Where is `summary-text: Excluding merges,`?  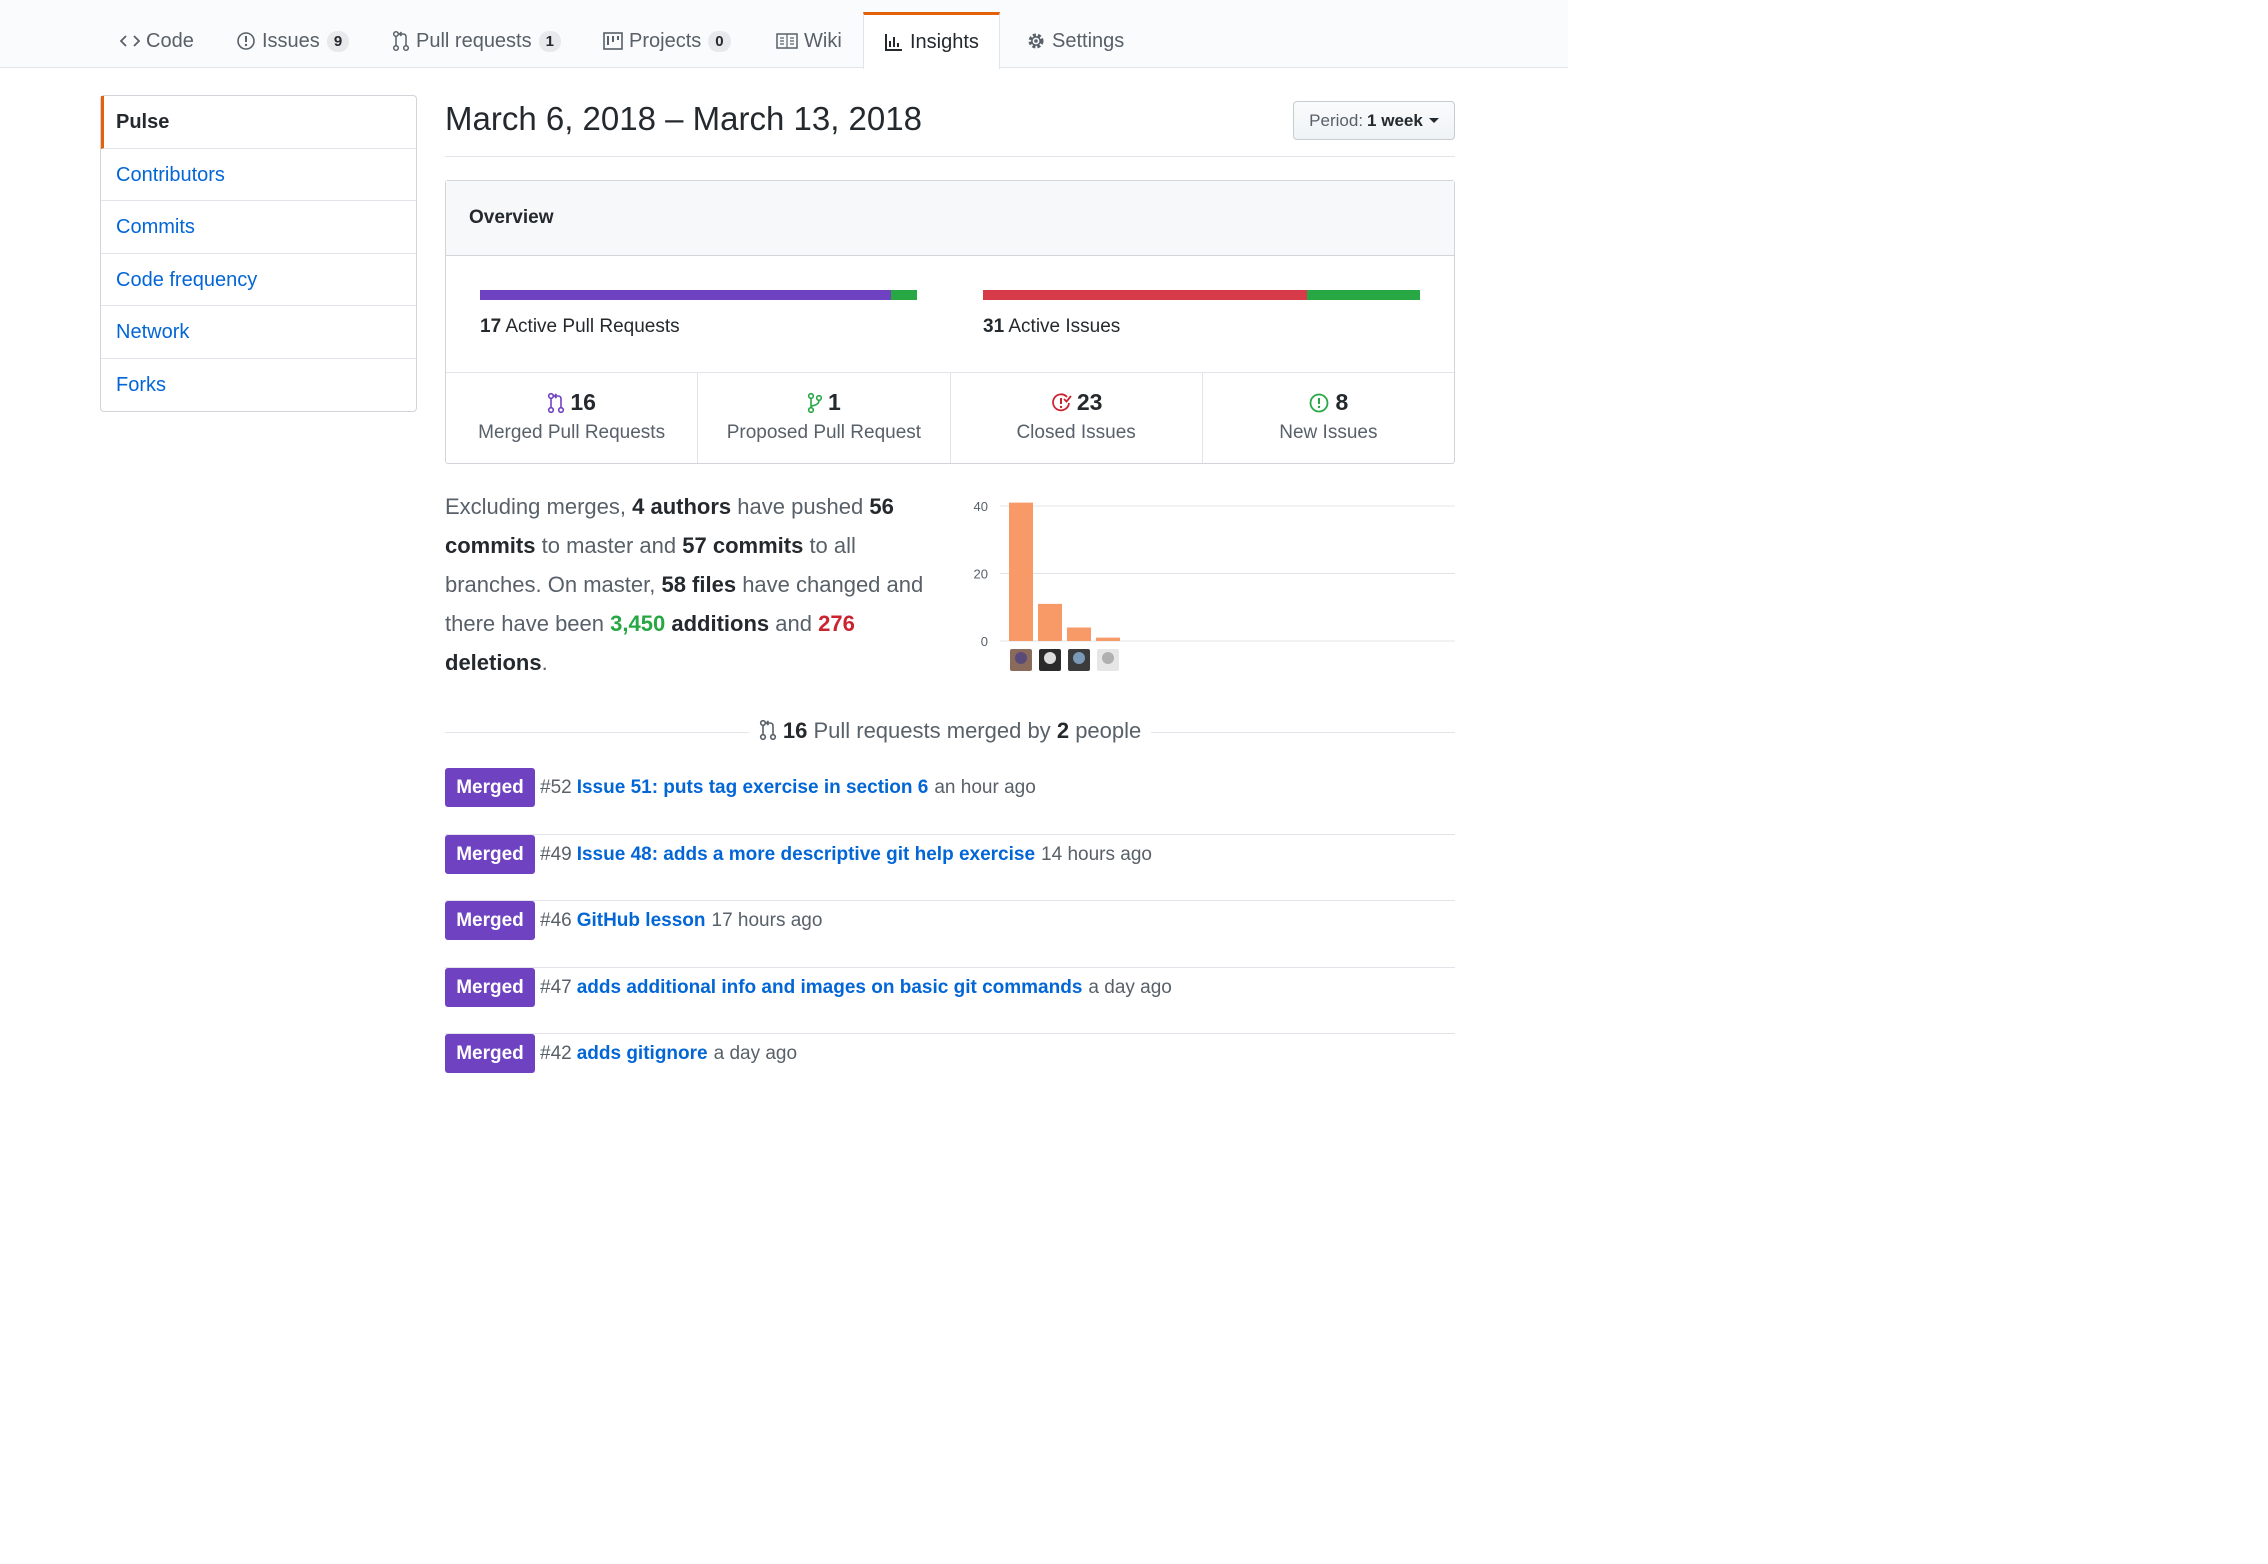
summary-text: Excluding merges, is located at coordinates (535, 506).